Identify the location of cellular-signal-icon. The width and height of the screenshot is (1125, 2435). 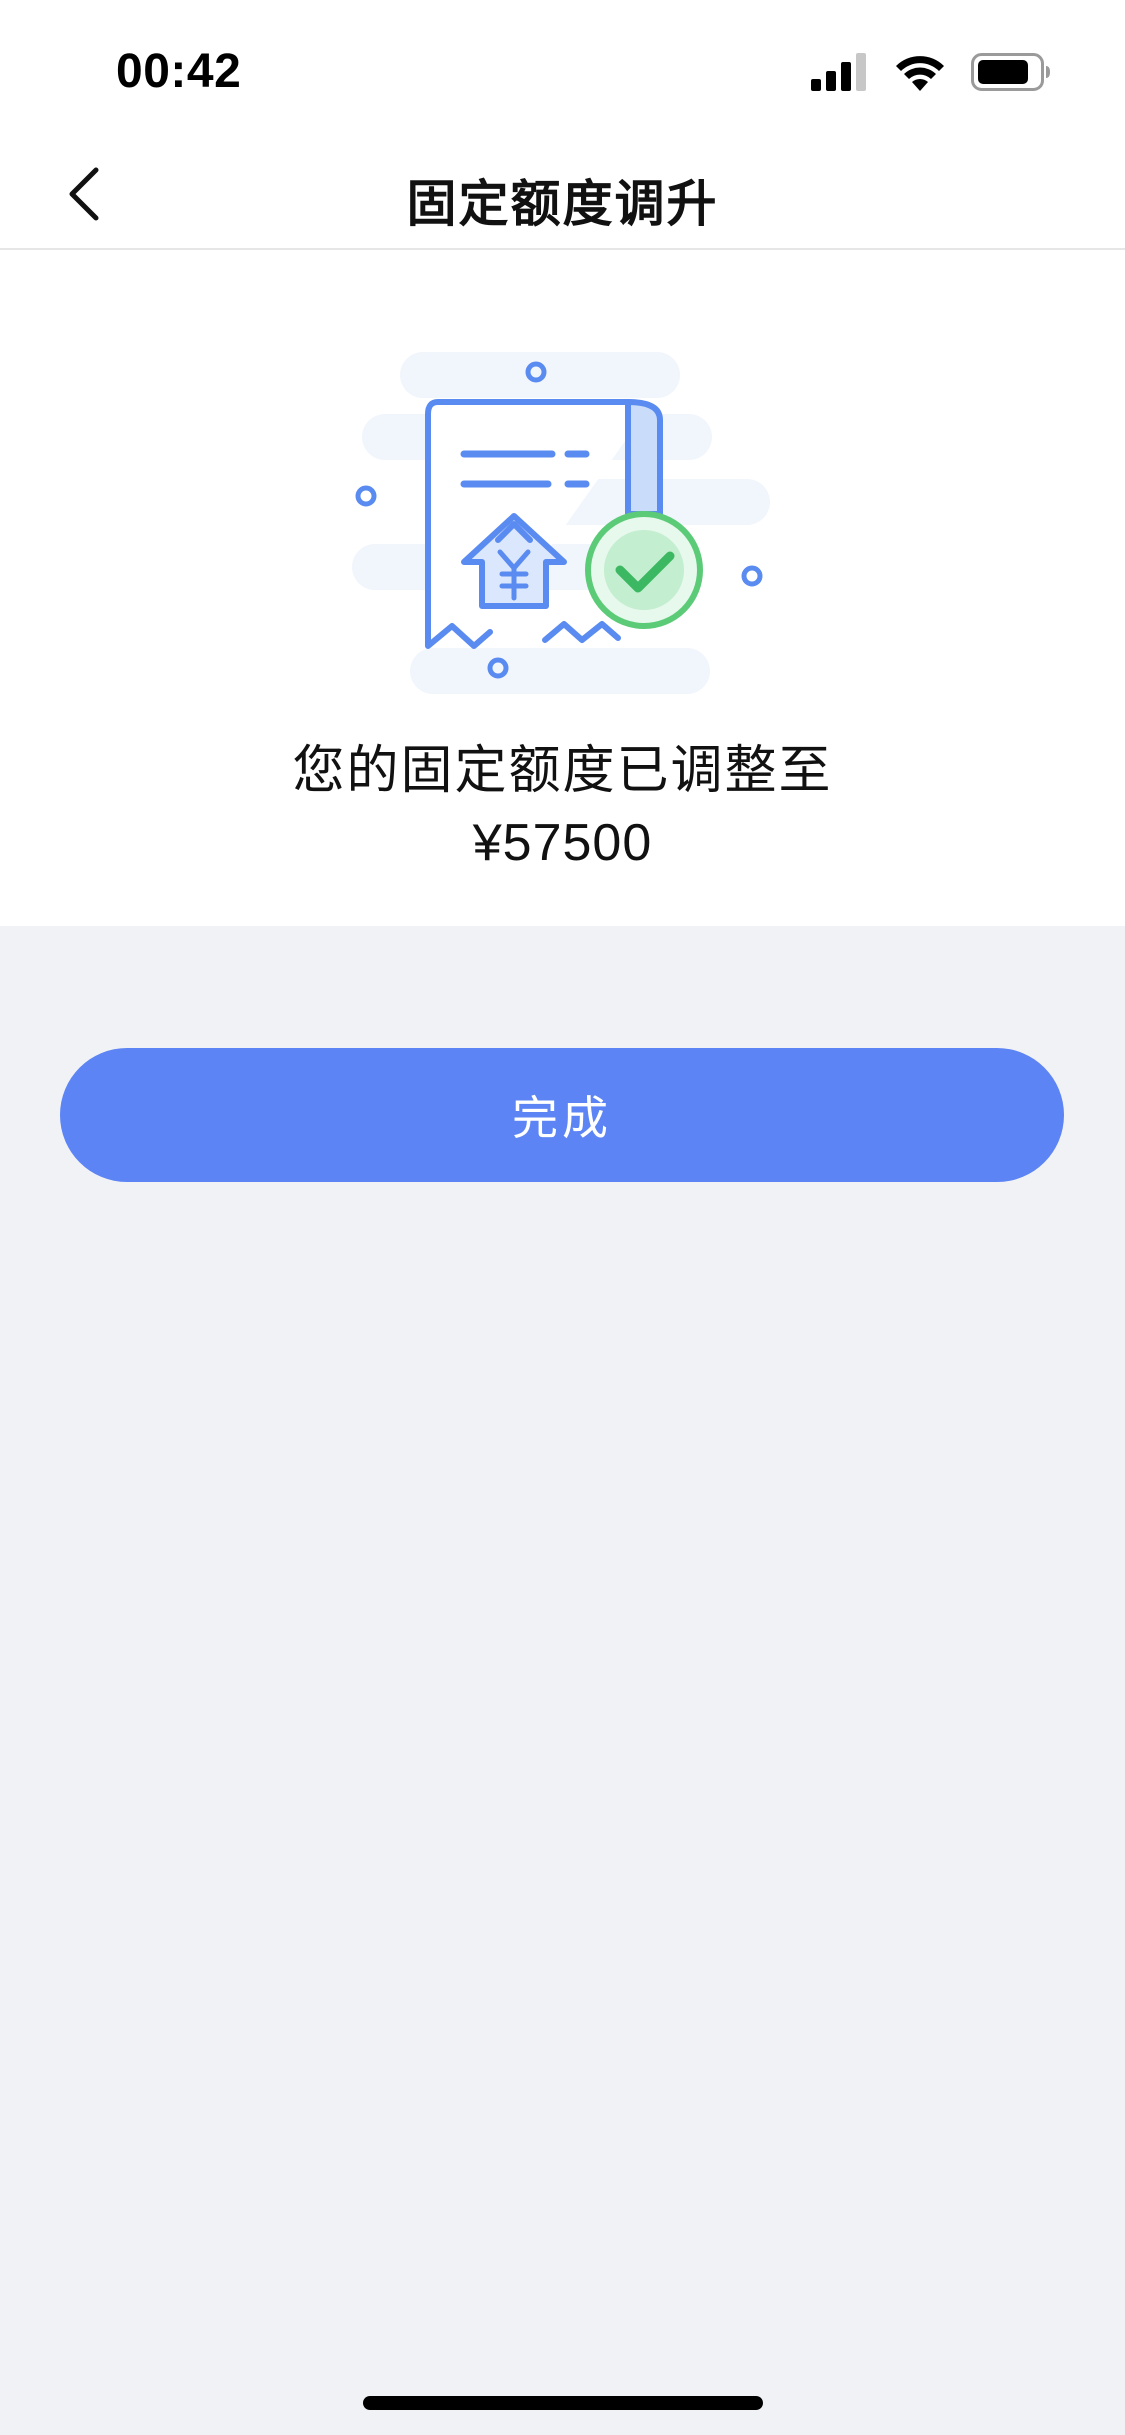
(840, 74).